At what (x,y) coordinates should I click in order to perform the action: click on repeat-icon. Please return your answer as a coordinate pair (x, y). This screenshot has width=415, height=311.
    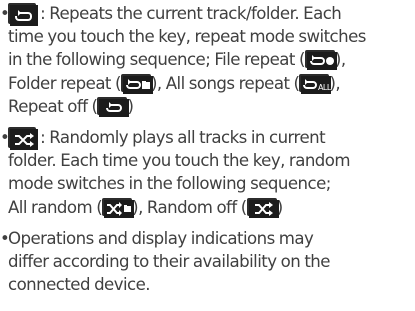
    Looking at the image, I should click on (24, 15).